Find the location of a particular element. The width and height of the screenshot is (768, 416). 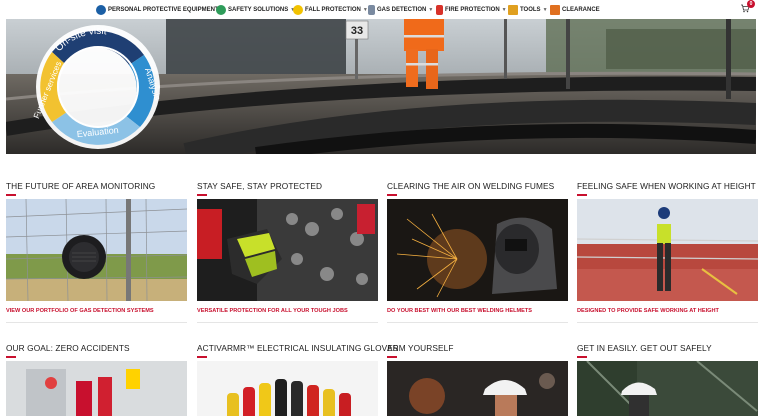

tools-icon is located at coordinates (513, 9).